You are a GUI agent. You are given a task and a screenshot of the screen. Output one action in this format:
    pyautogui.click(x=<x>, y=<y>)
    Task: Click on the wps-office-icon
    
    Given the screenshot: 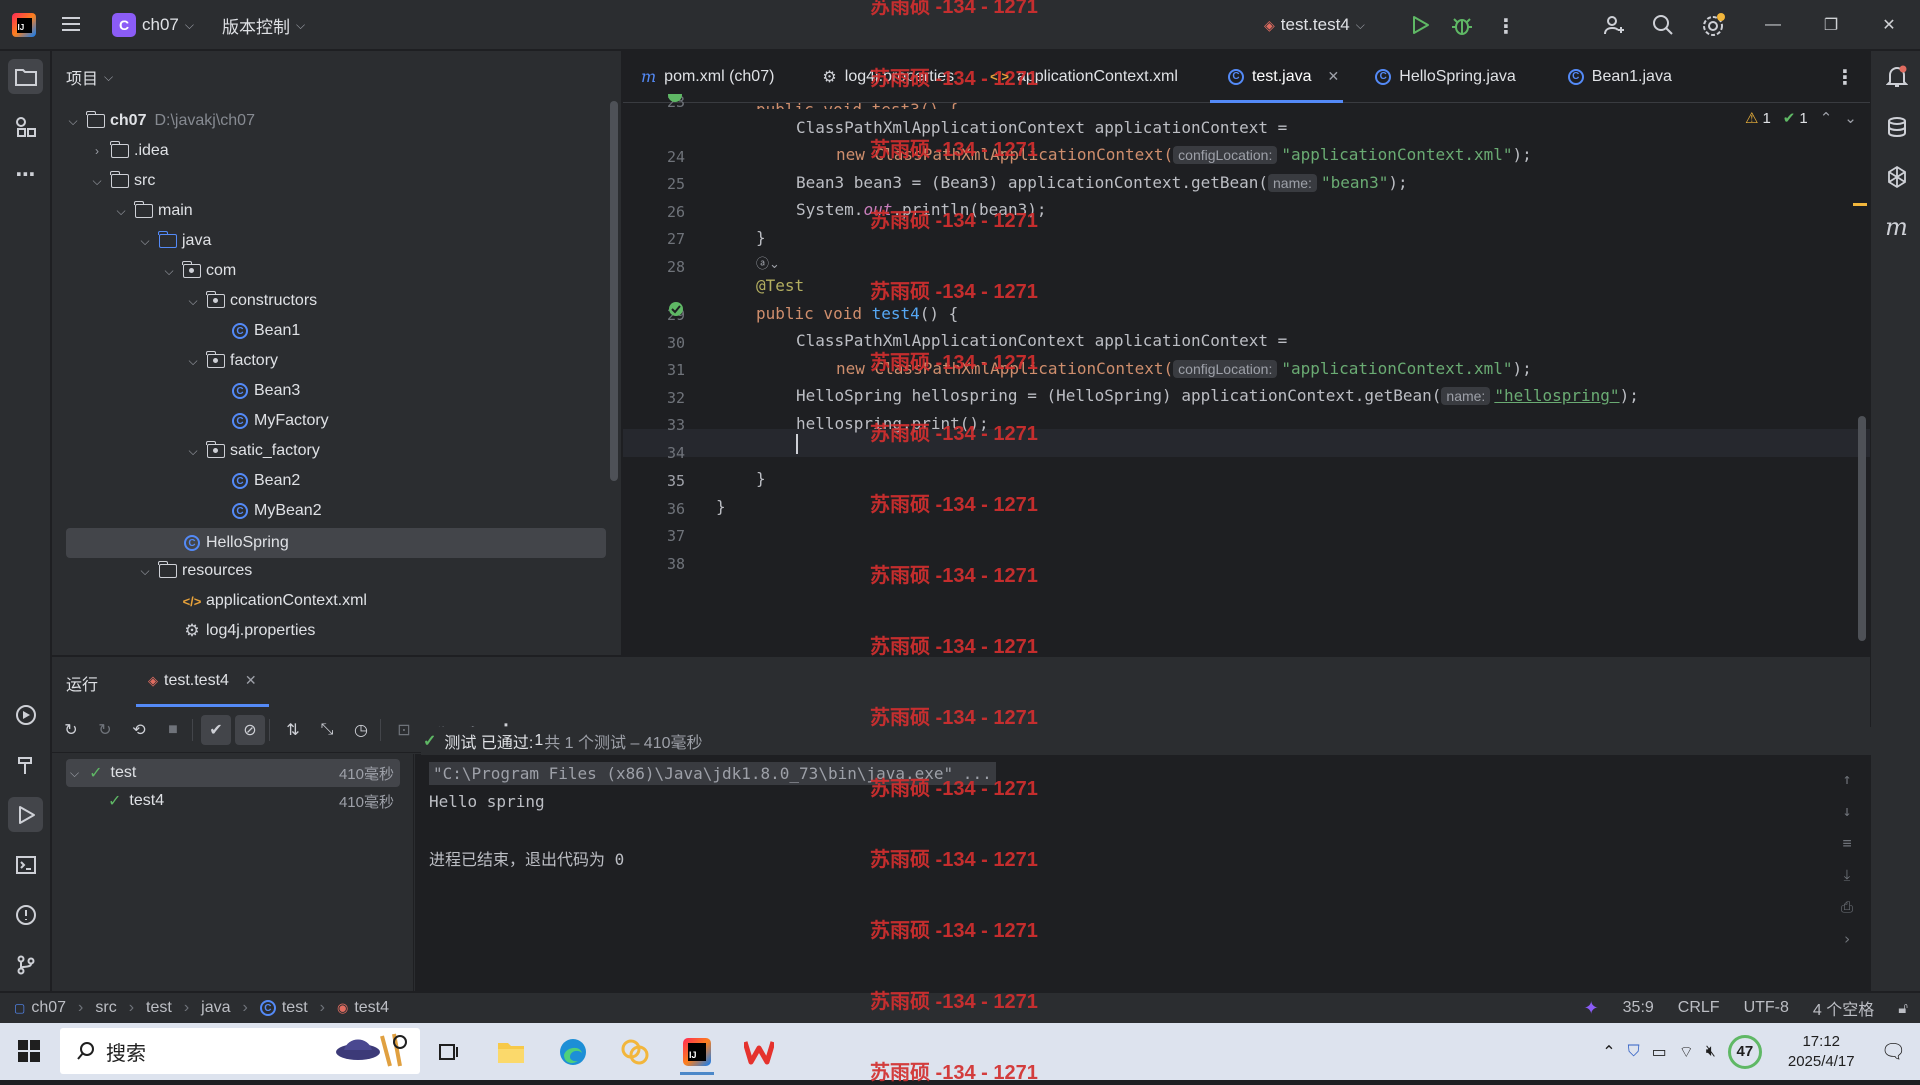 What is the action you would take?
    pyautogui.click(x=759, y=1052)
    